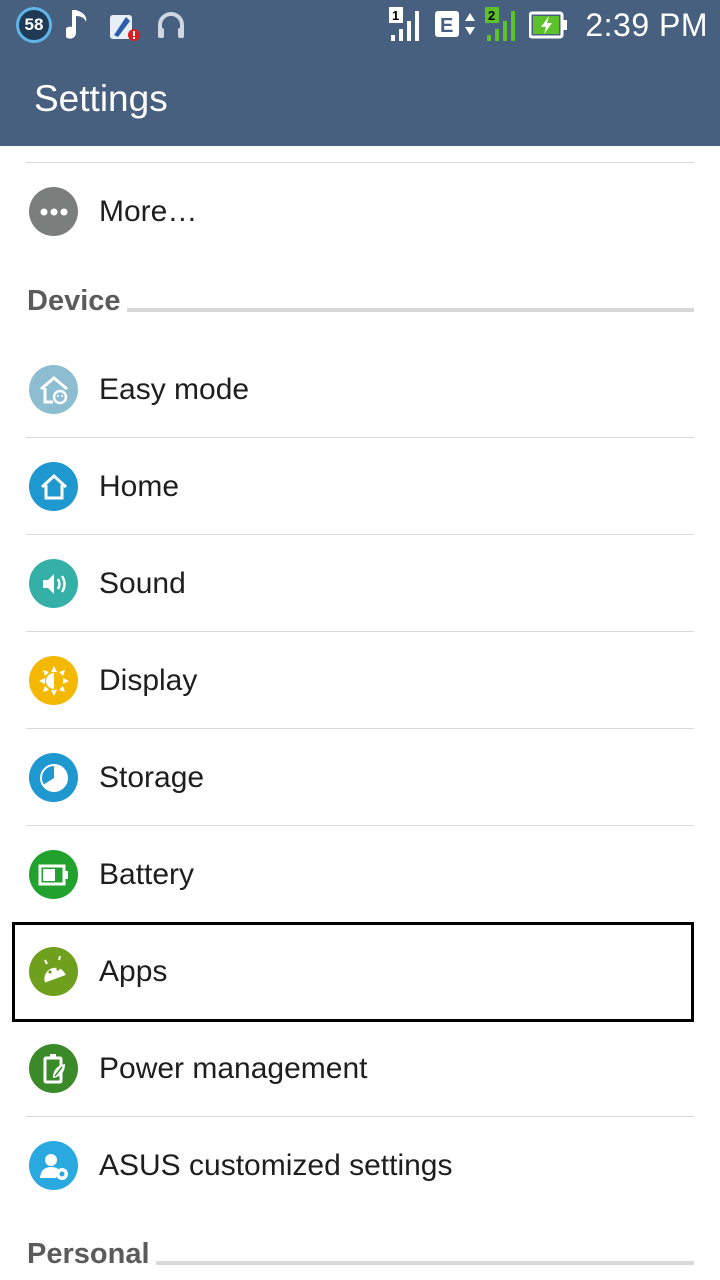 Image resolution: width=720 pixels, height=1280 pixels. I want to click on section-title: Device, so click(77, 301).